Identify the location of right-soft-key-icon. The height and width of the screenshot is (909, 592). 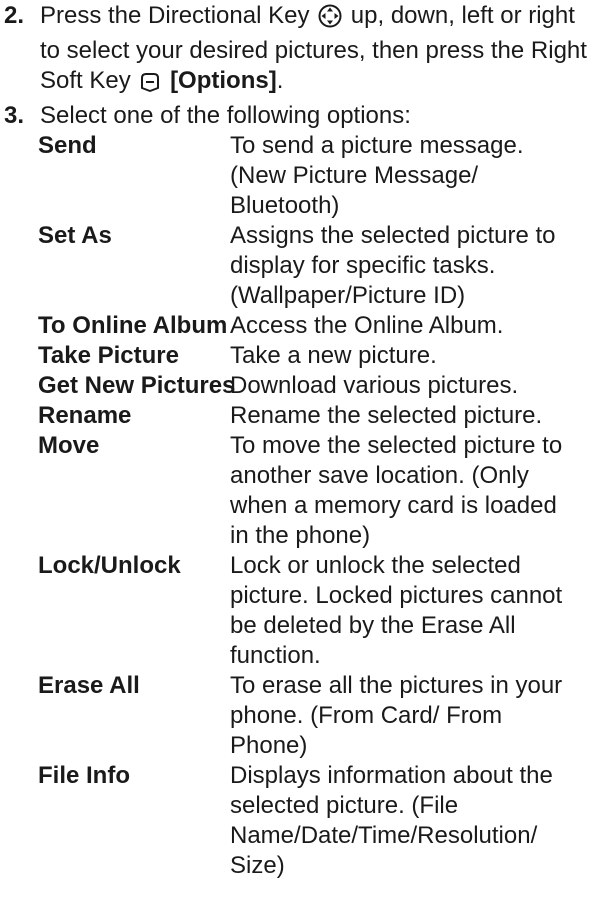
(150, 86).